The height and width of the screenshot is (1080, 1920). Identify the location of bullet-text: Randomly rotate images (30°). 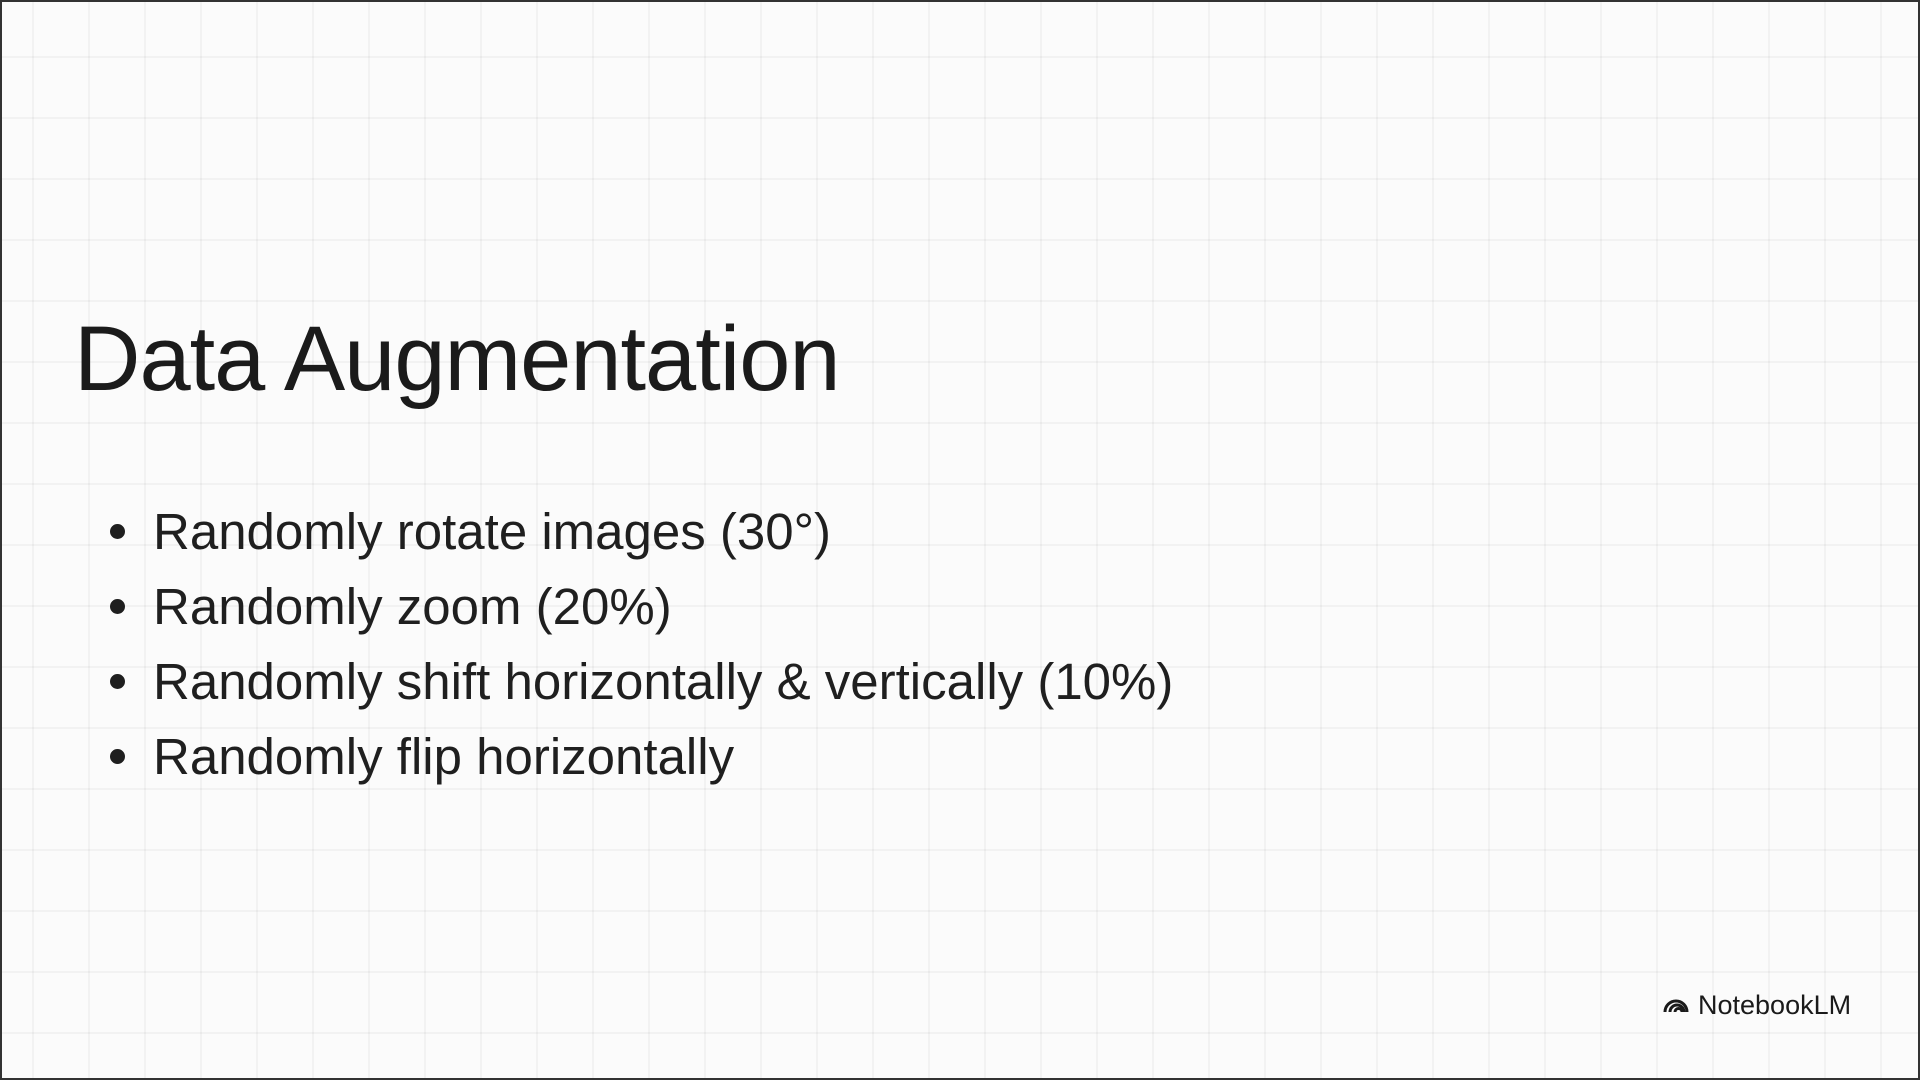
(492, 531).